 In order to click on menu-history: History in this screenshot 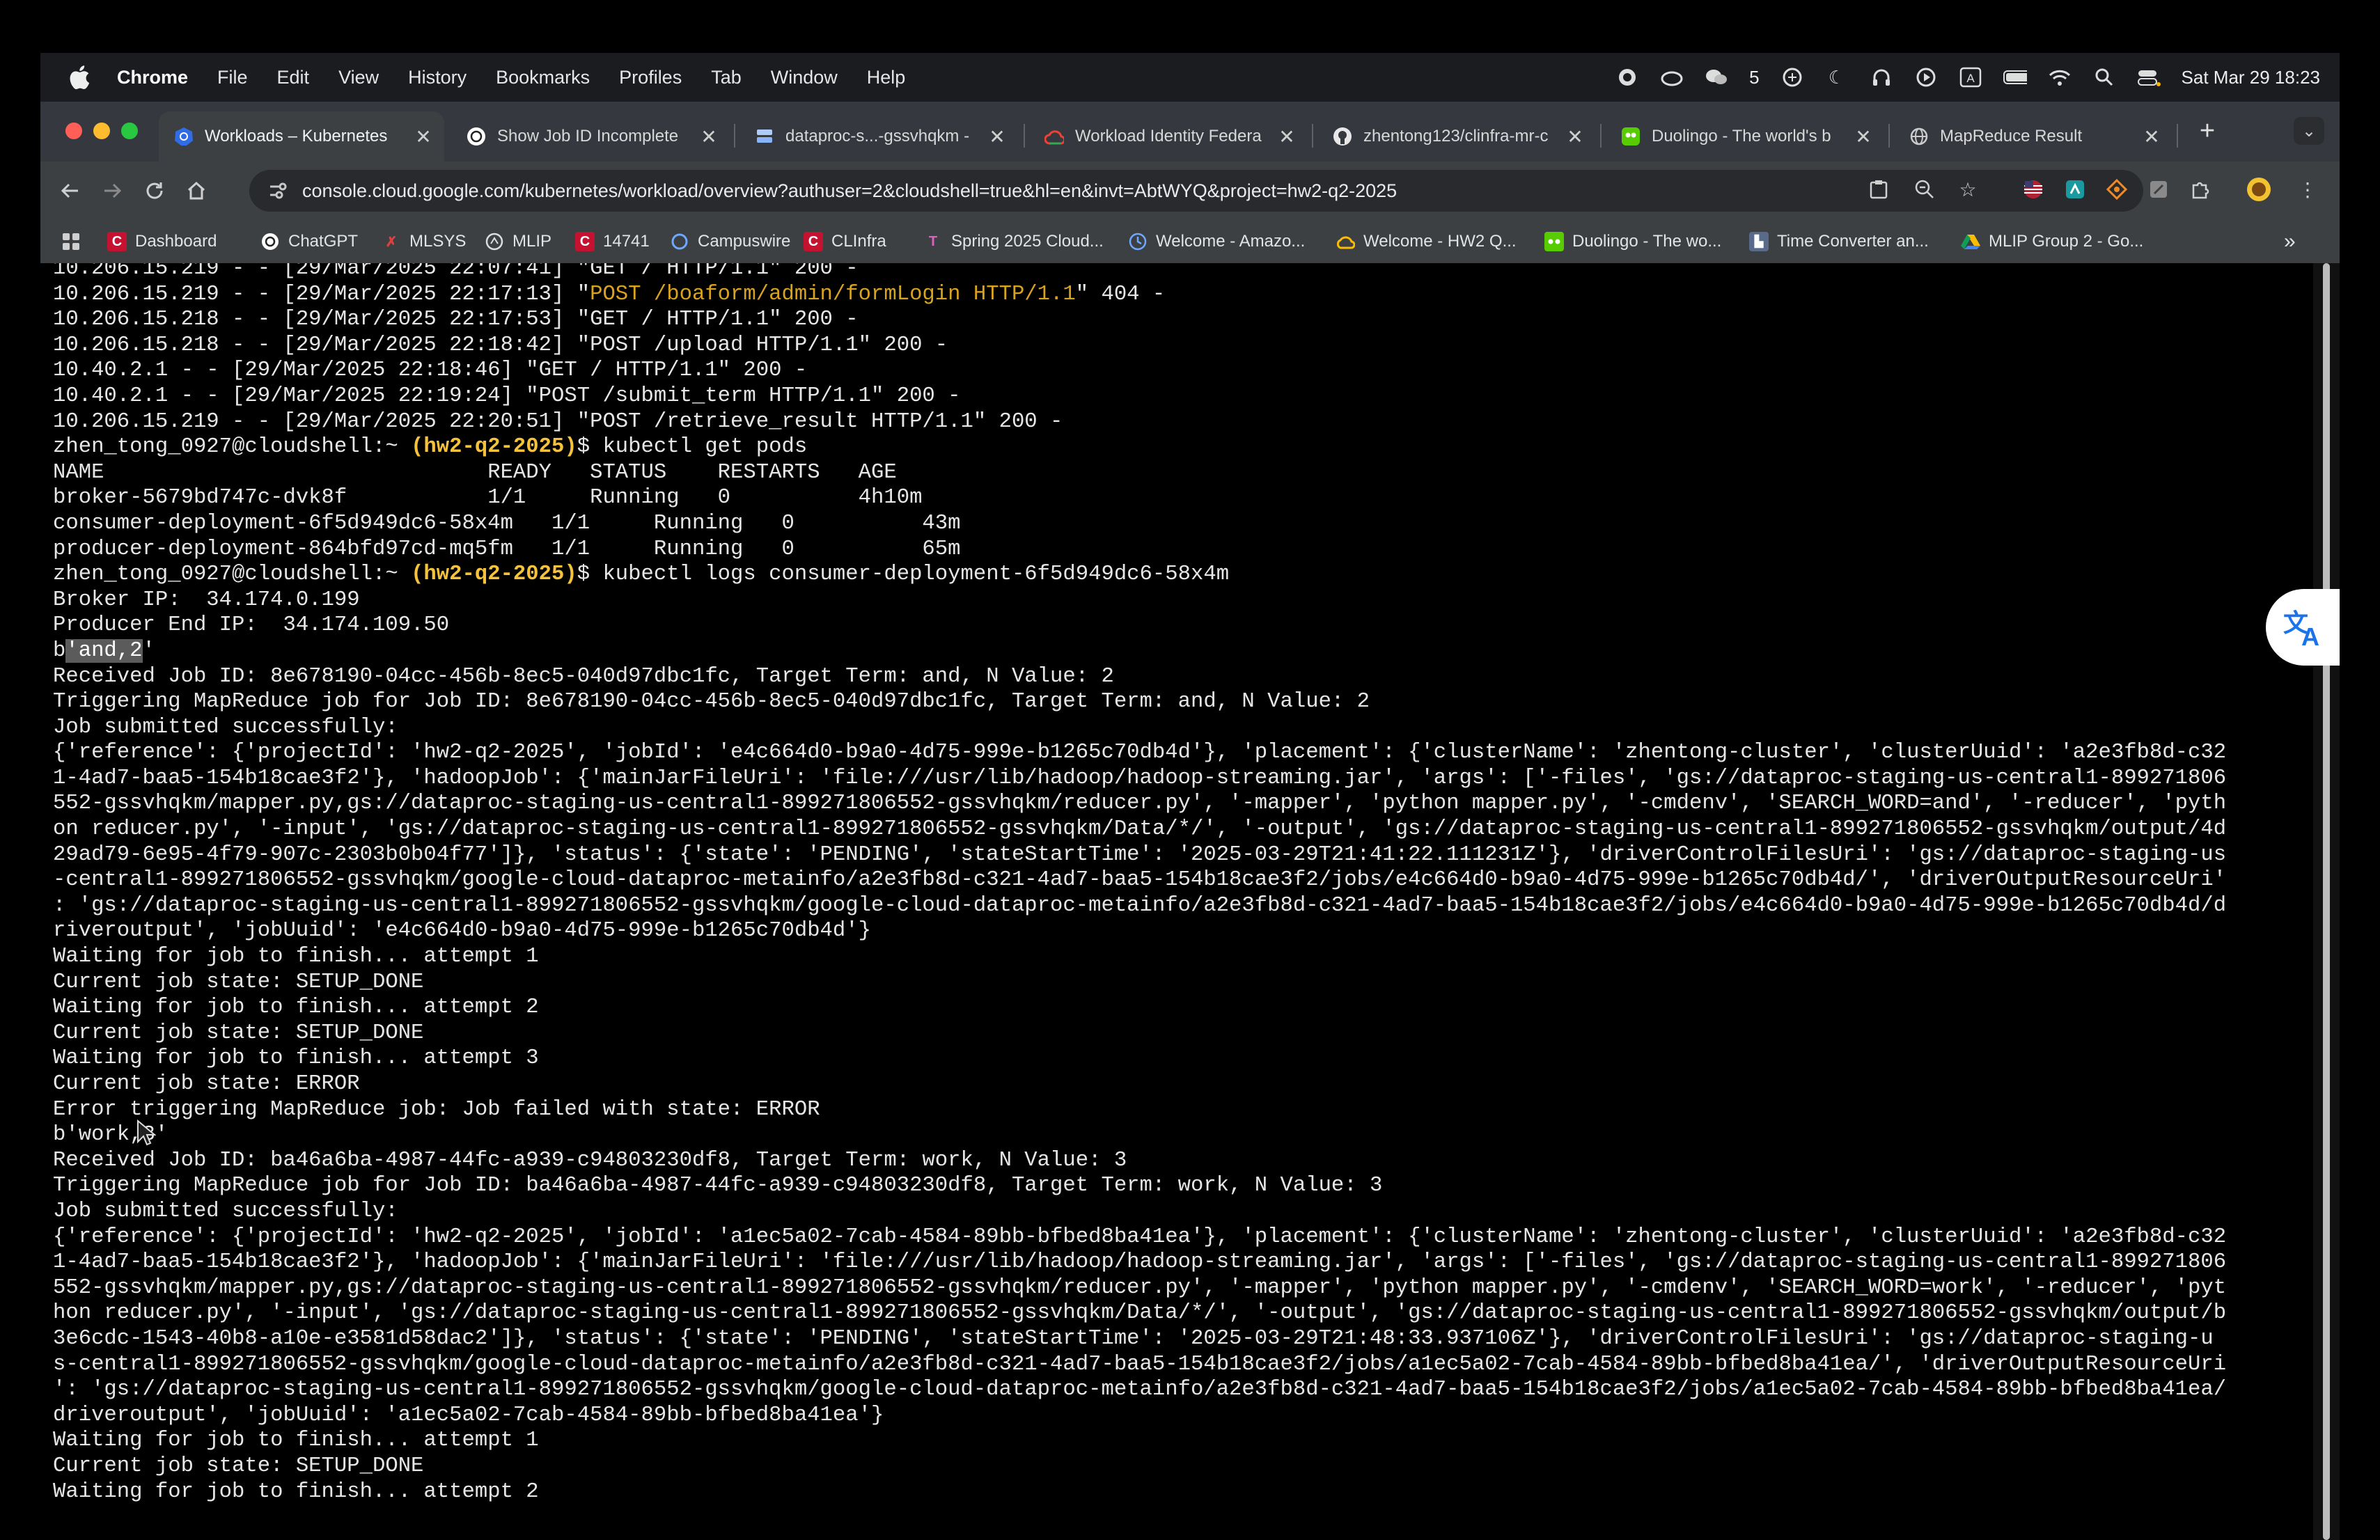, I will do `click(437, 77)`.